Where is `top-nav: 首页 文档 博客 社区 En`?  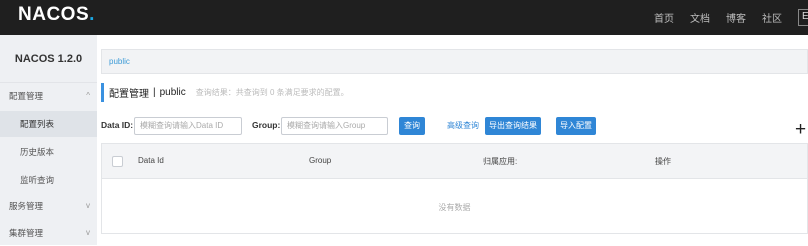 top-nav: 首页 文档 博客 社区 En is located at coordinates (731, 17).